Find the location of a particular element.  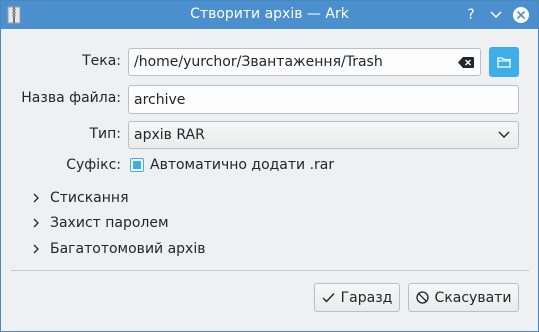

checkbox-checked-mark is located at coordinates (137, 165).